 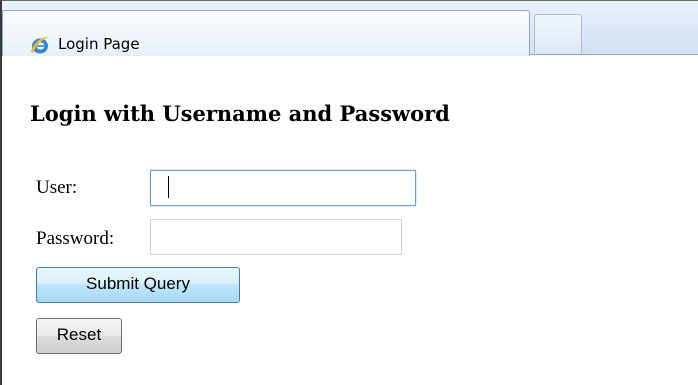 What do you see at coordinates (138, 285) in the screenshot?
I see `submit-query-button: Submit Query` at bounding box center [138, 285].